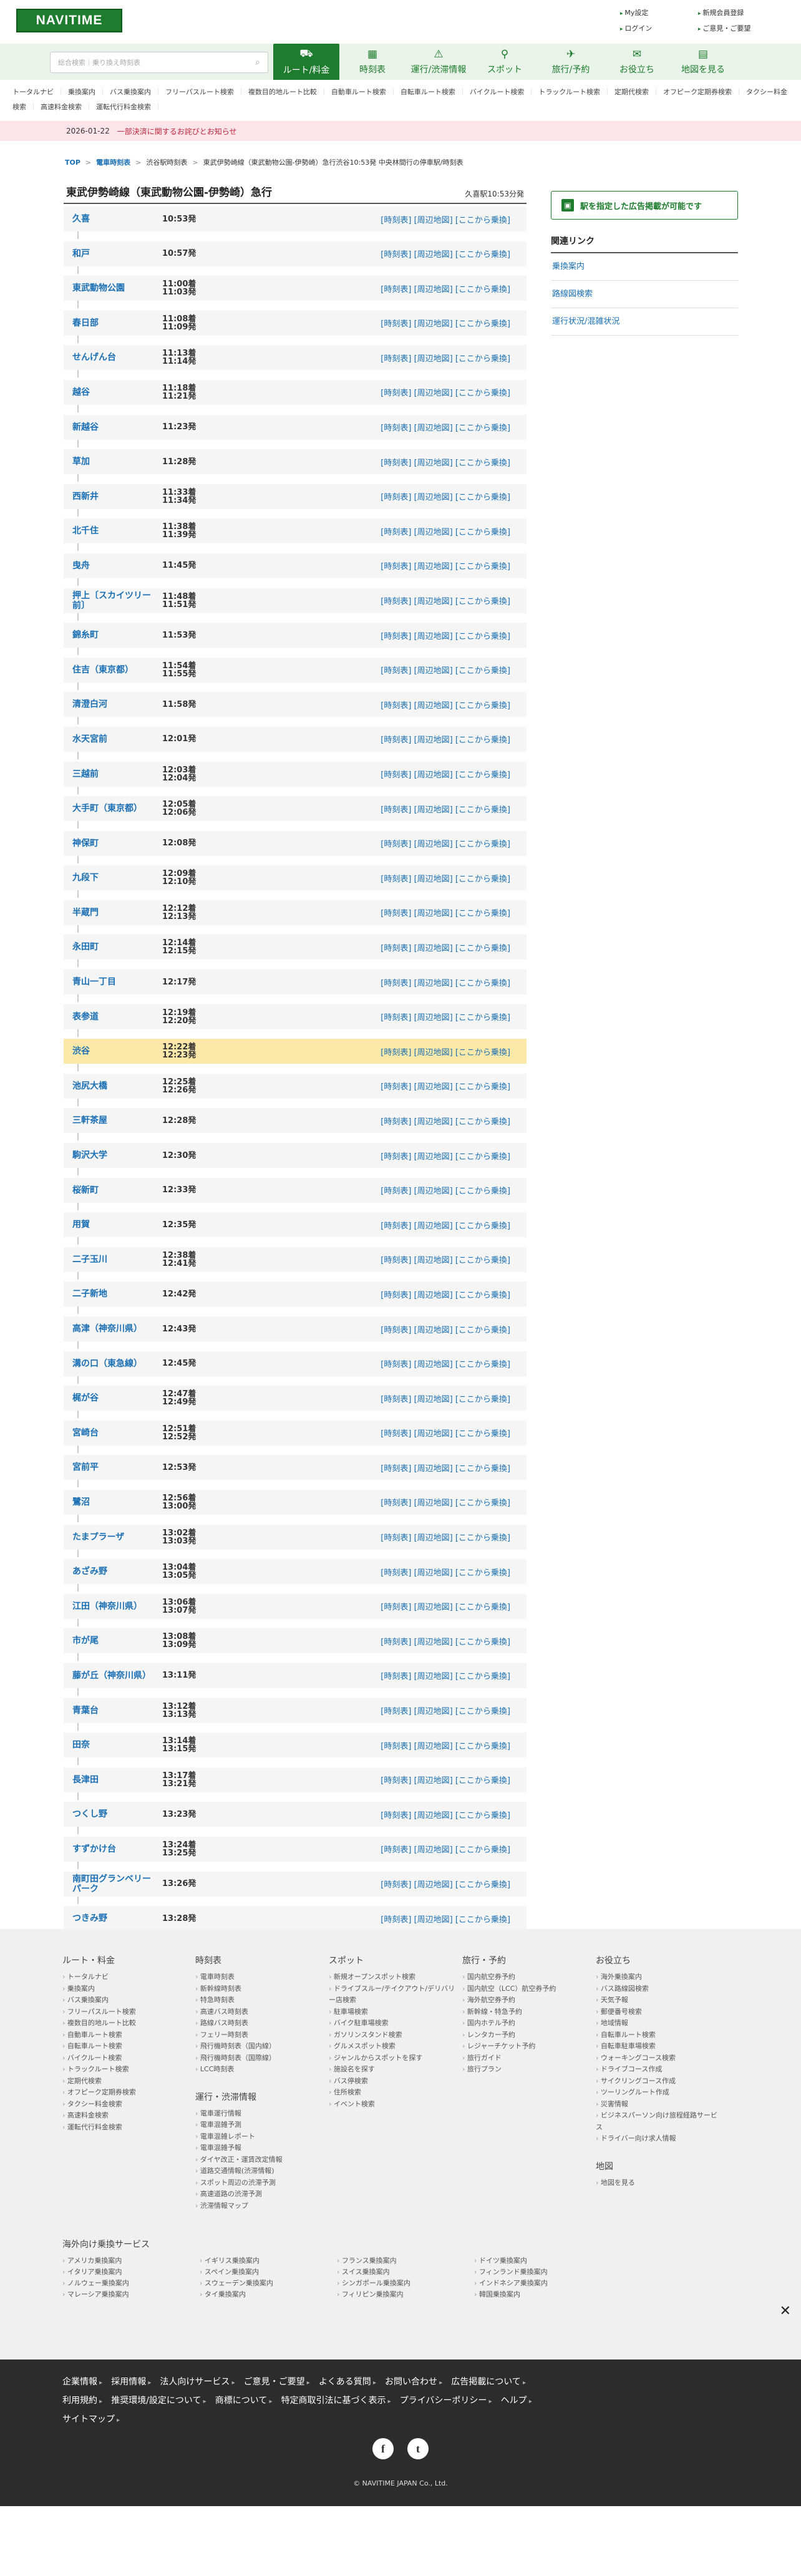  I want to click on footer-link: 高速道路の渋滞予測, so click(259, 2194).